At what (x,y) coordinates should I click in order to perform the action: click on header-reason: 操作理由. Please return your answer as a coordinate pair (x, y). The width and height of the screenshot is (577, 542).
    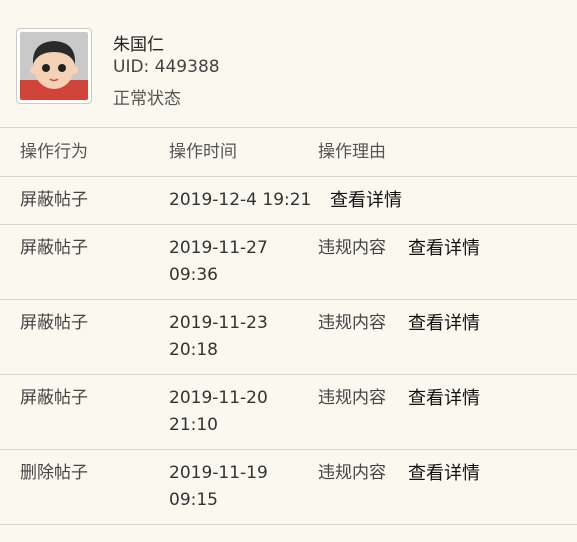
    Looking at the image, I should click on (352, 152).